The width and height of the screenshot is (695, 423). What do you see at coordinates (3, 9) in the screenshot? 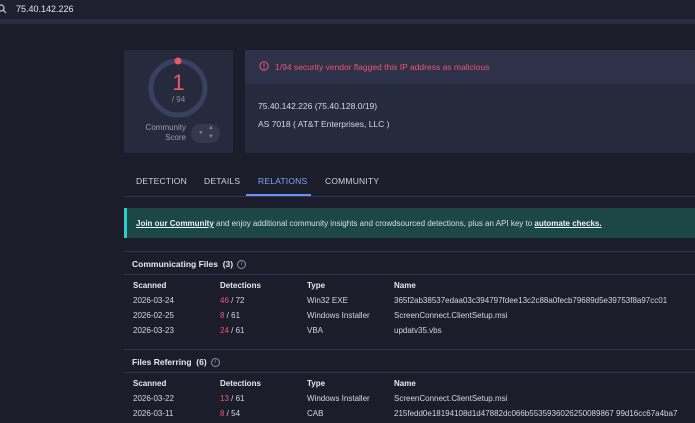
I see `search-icon` at bounding box center [3, 9].